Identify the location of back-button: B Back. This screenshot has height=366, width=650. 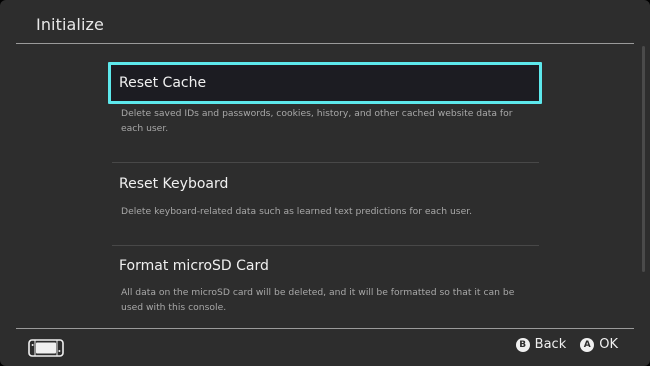
(541, 344).